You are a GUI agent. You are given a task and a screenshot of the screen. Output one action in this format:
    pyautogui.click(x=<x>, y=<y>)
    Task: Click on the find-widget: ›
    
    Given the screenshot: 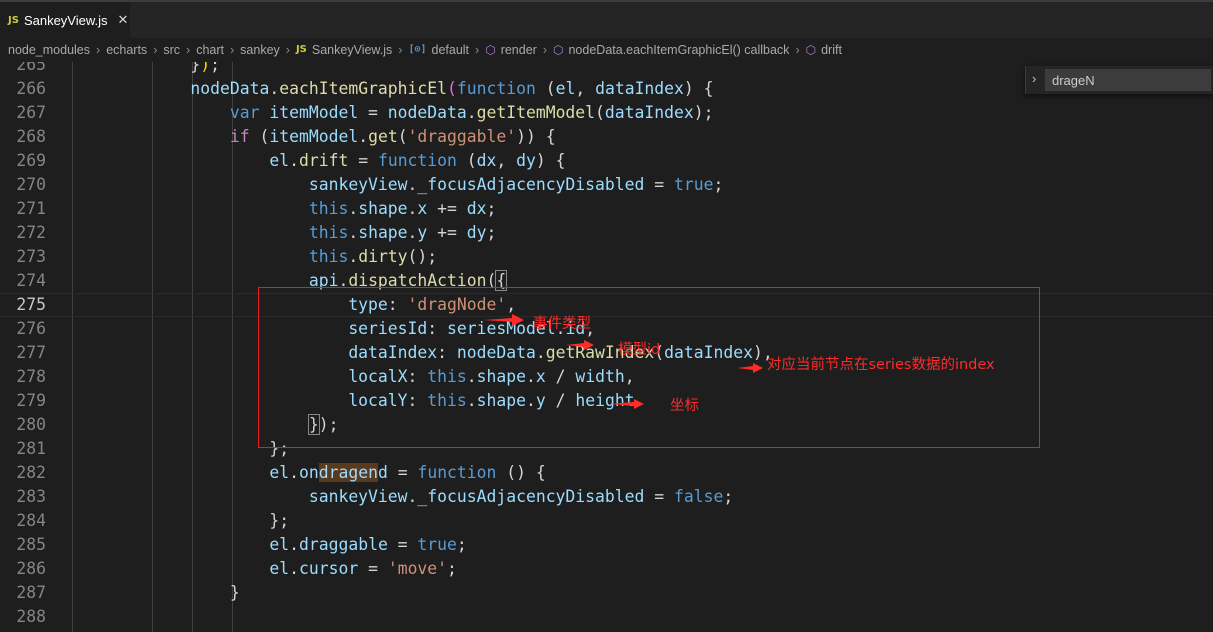 What is the action you would take?
    pyautogui.click(x=1119, y=80)
    